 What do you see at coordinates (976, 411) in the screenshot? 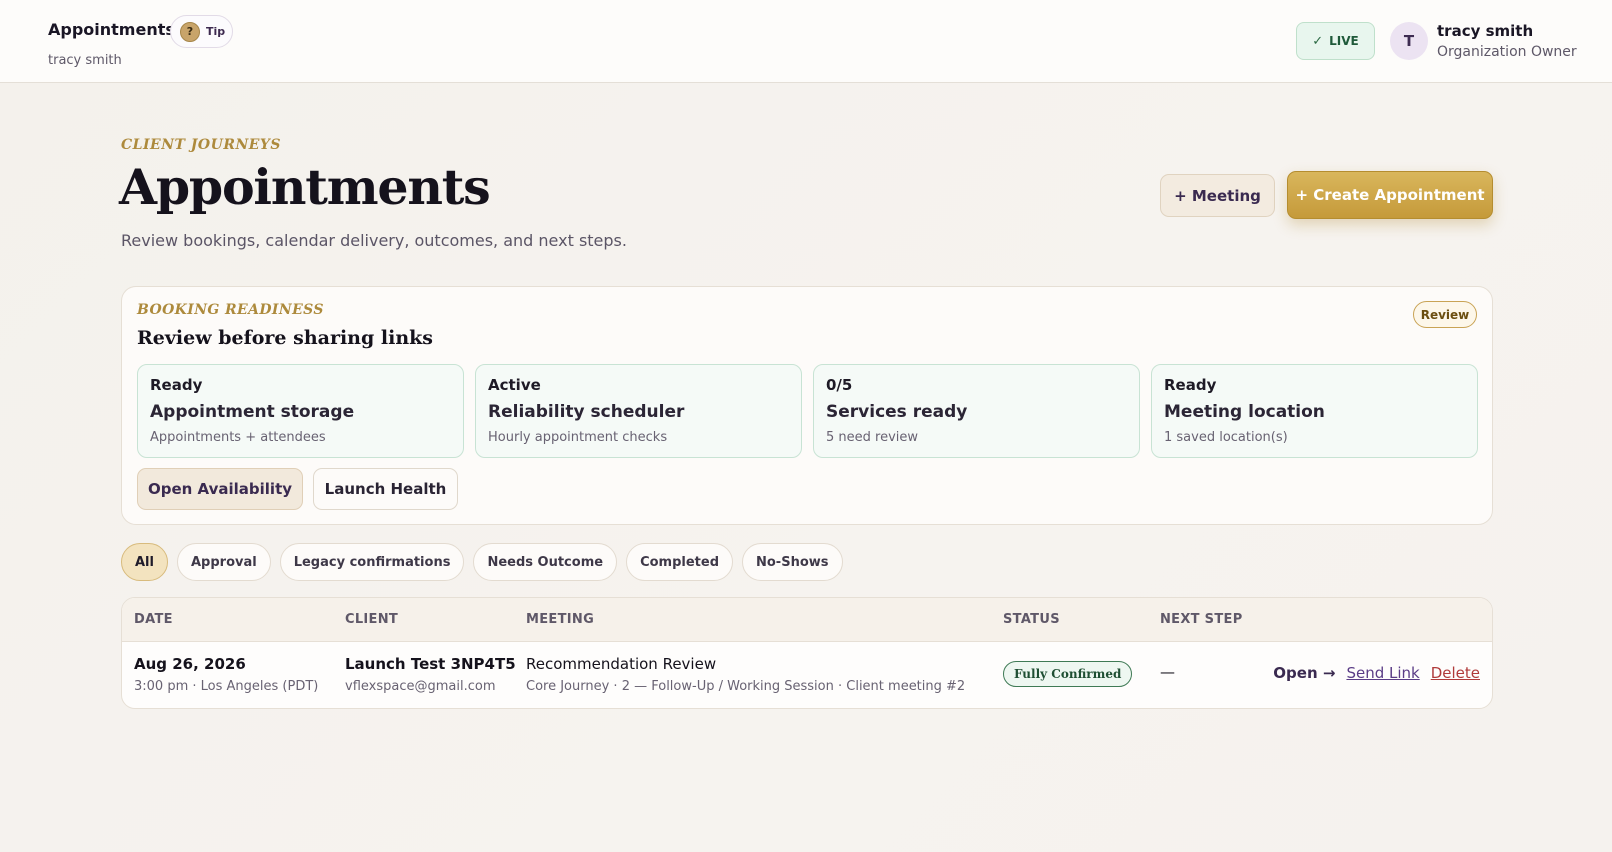
I see `readiness-tile-services: 0/5 Services ready 5 need review` at bounding box center [976, 411].